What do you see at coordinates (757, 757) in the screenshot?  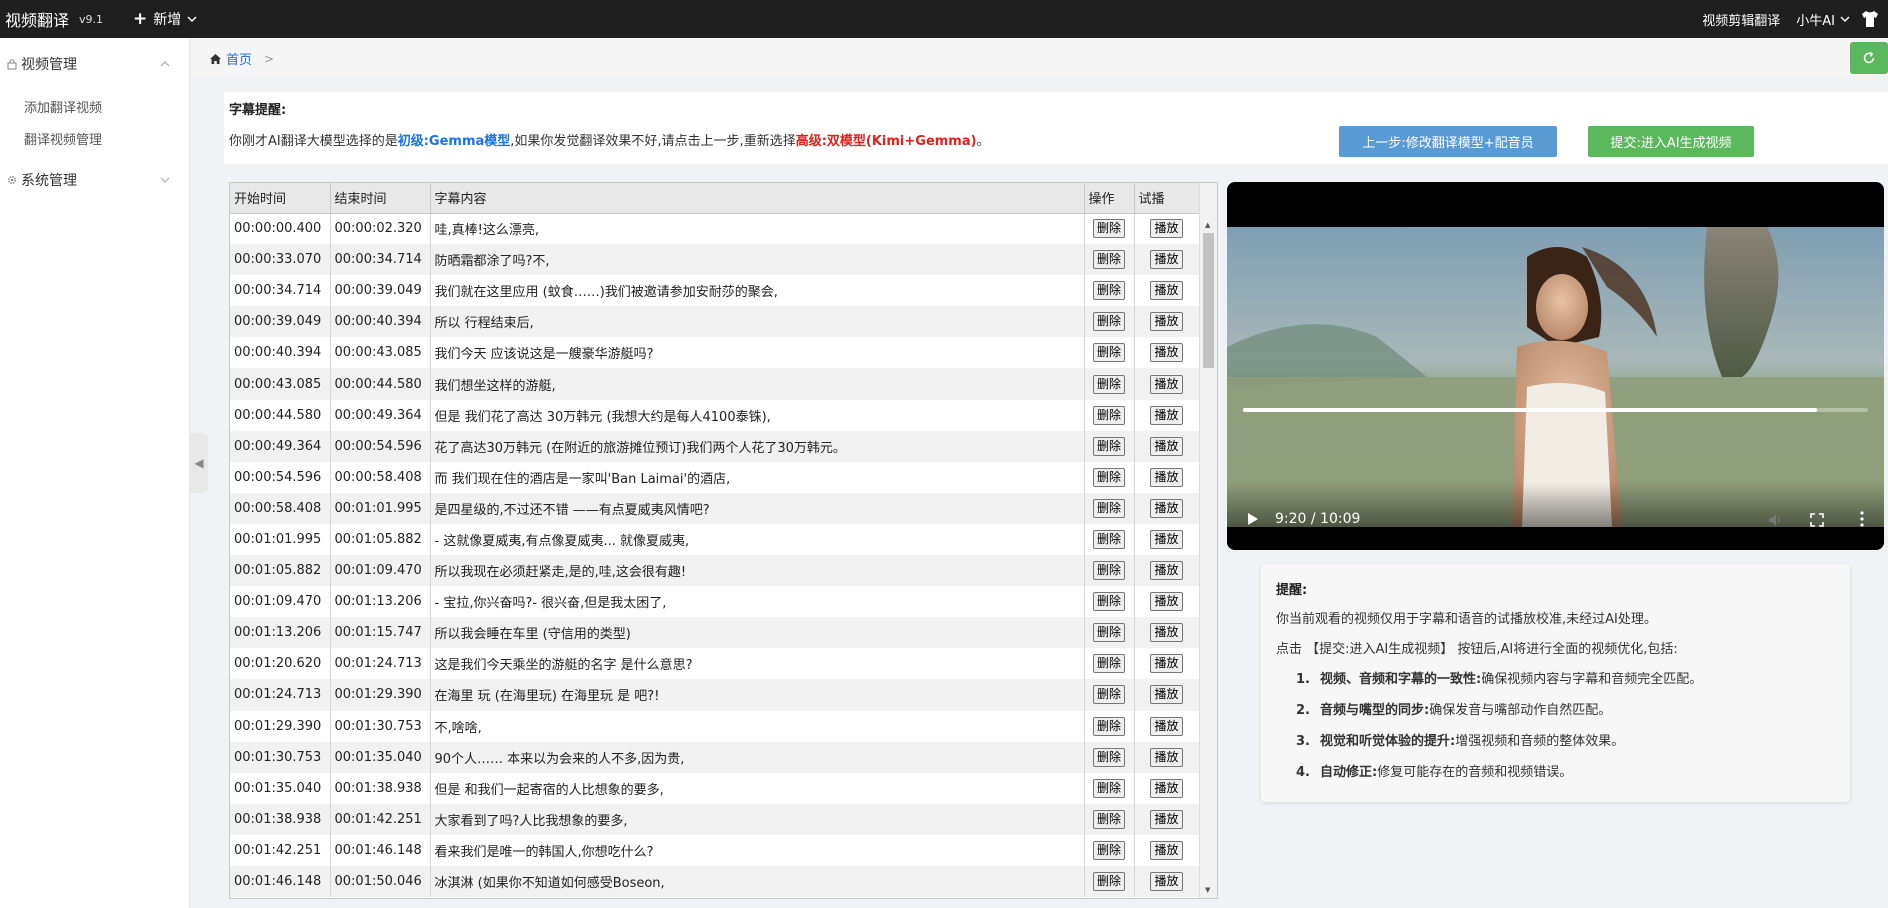 I see `subtitle-cell: 90个人…… 本来以为会来的人不多,因为贵,` at bounding box center [757, 757].